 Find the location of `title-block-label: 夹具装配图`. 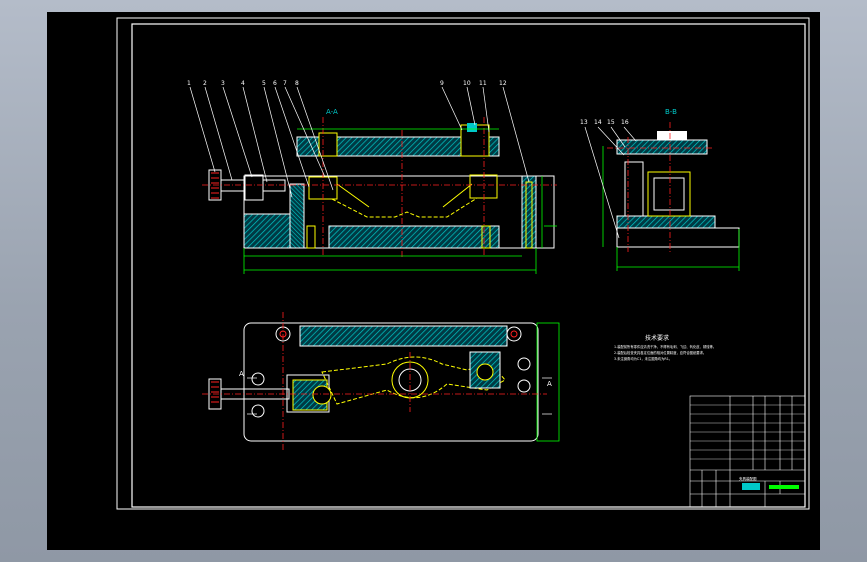

title-block-label: 夹具装配图 is located at coordinates (748, 478).